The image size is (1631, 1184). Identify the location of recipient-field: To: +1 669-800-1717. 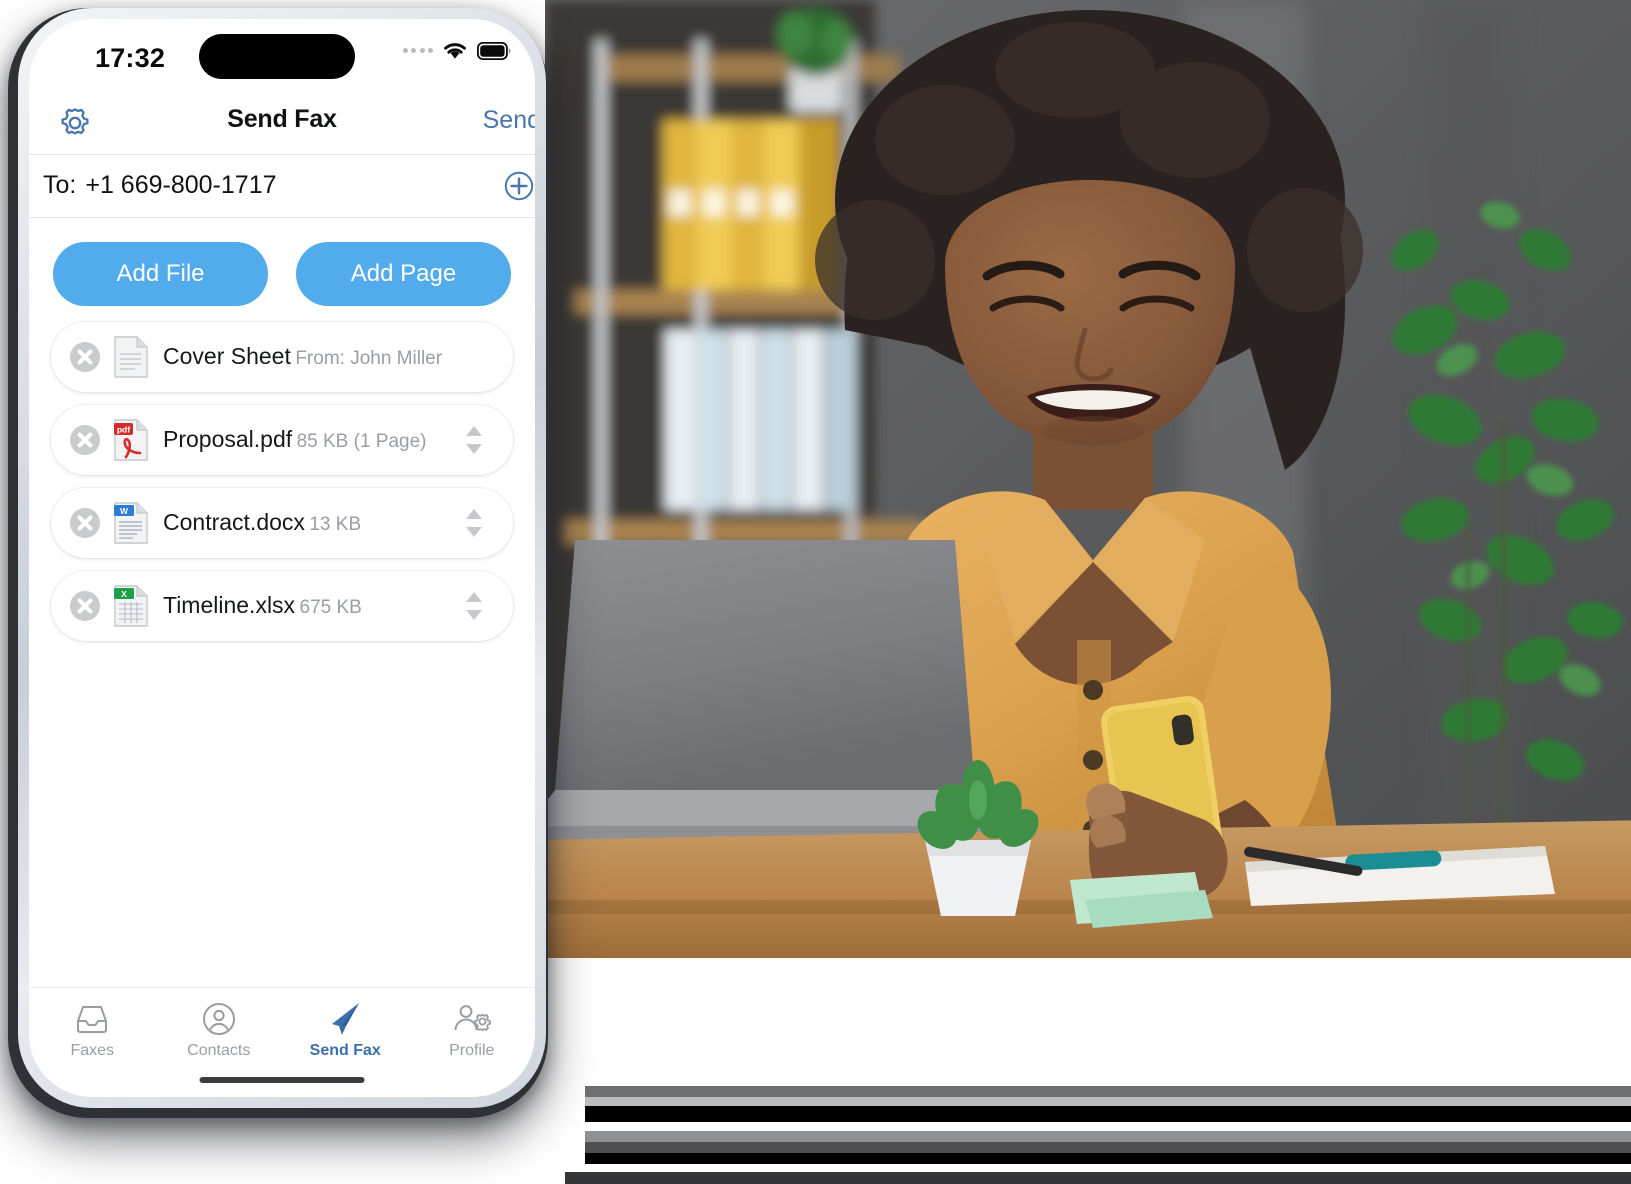
(160, 185).